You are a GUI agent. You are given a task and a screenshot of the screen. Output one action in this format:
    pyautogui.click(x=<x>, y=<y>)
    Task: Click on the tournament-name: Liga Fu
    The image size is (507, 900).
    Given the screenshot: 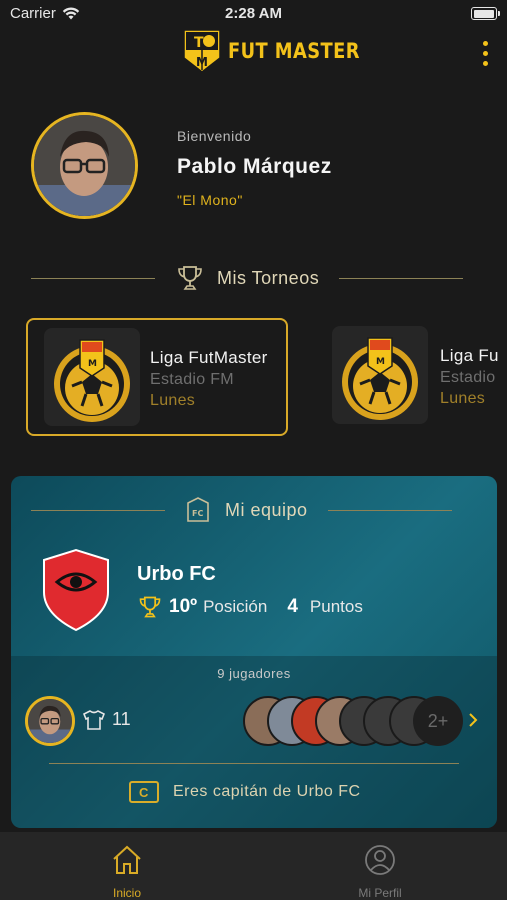 What is the action you would take?
    pyautogui.click(x=469, y=355)
    